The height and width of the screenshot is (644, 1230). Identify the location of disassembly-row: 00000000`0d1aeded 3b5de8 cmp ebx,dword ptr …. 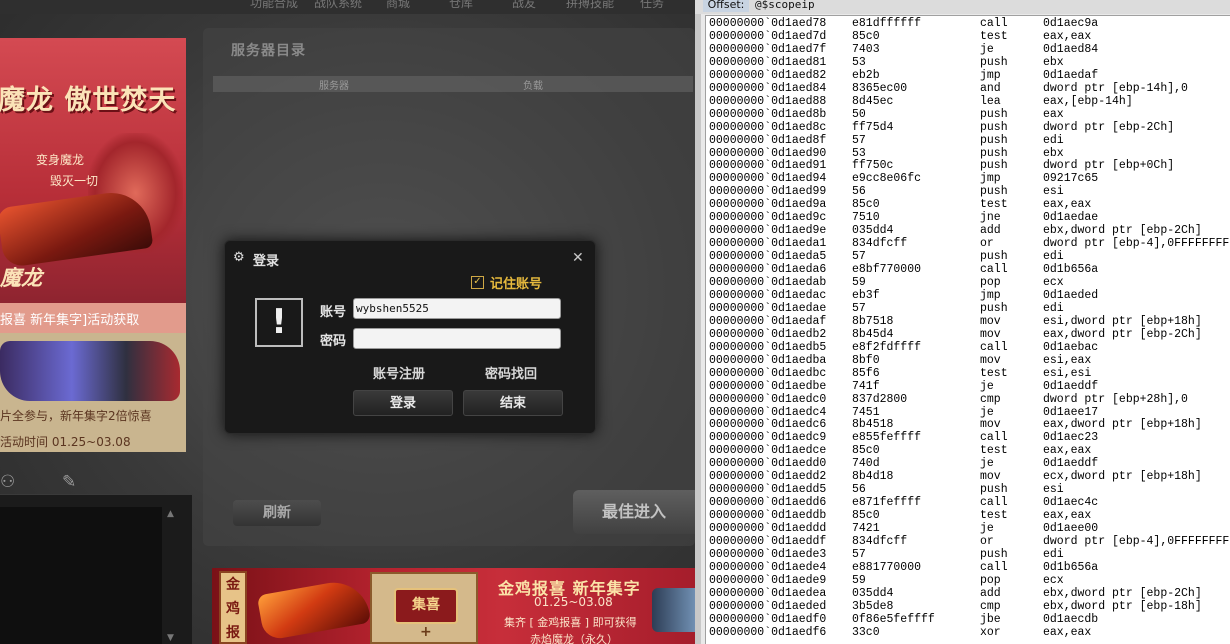
(968, 606).